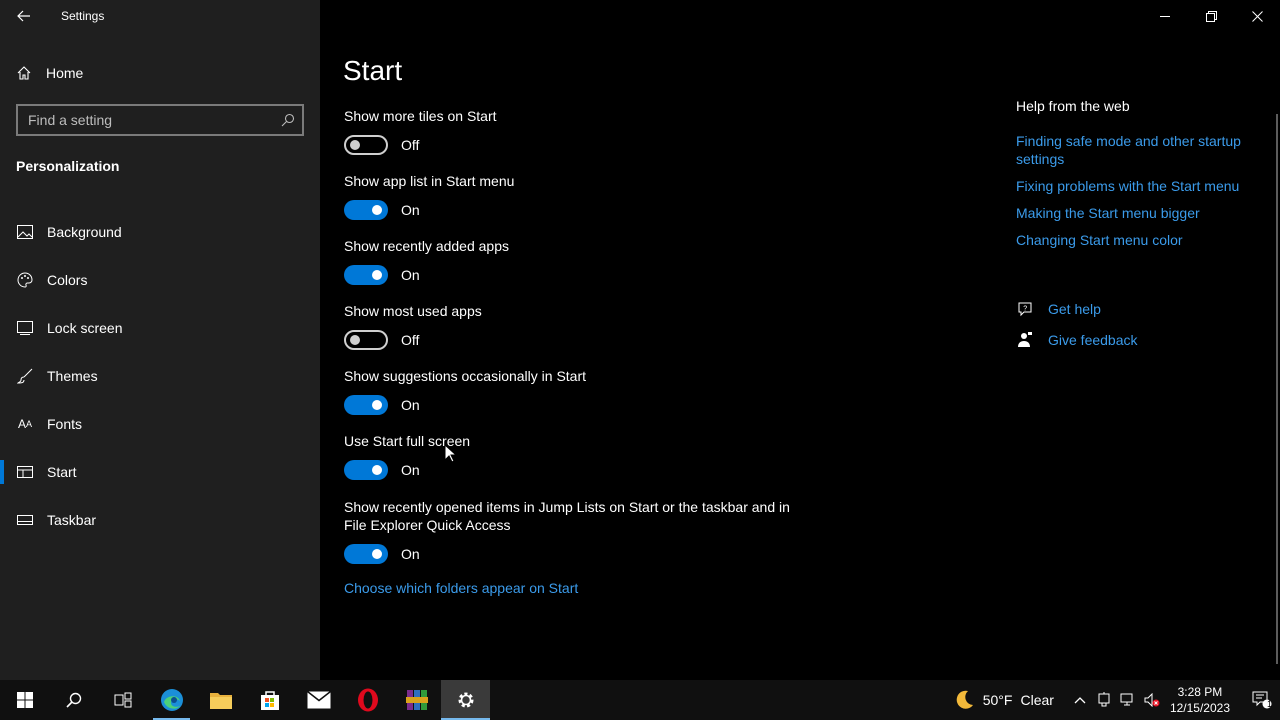 The image size is (1280, 720). I want to click on minimize-button, so click(1165, 16).